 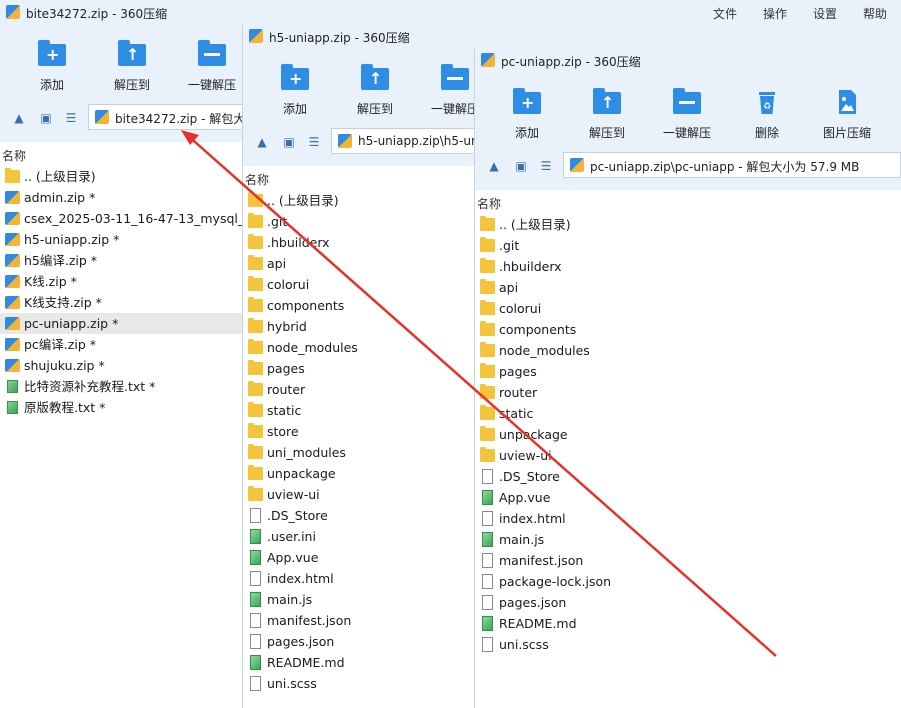 What do you see at coordinates (286, 368) in the screenshot?
I see `file-name: pages` at bounding box center [286, 368].